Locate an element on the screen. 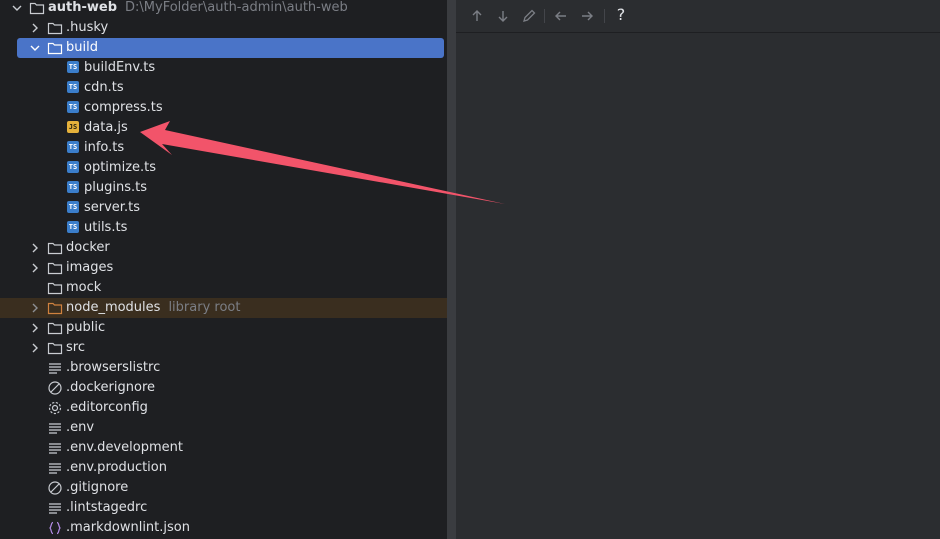 Image resolution: width=940 pixels, height=539 pixels. tree-item-public: public is located at coordinates (223, 328).